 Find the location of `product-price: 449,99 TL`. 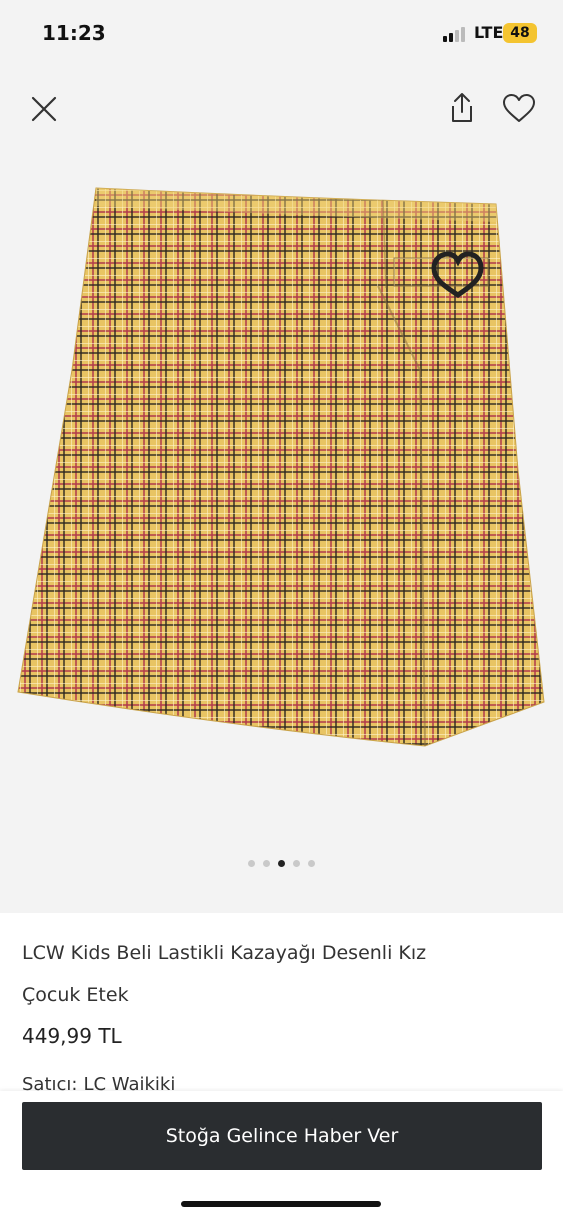

product-price: 449,99 TL is located at coordinates (72, 1036).